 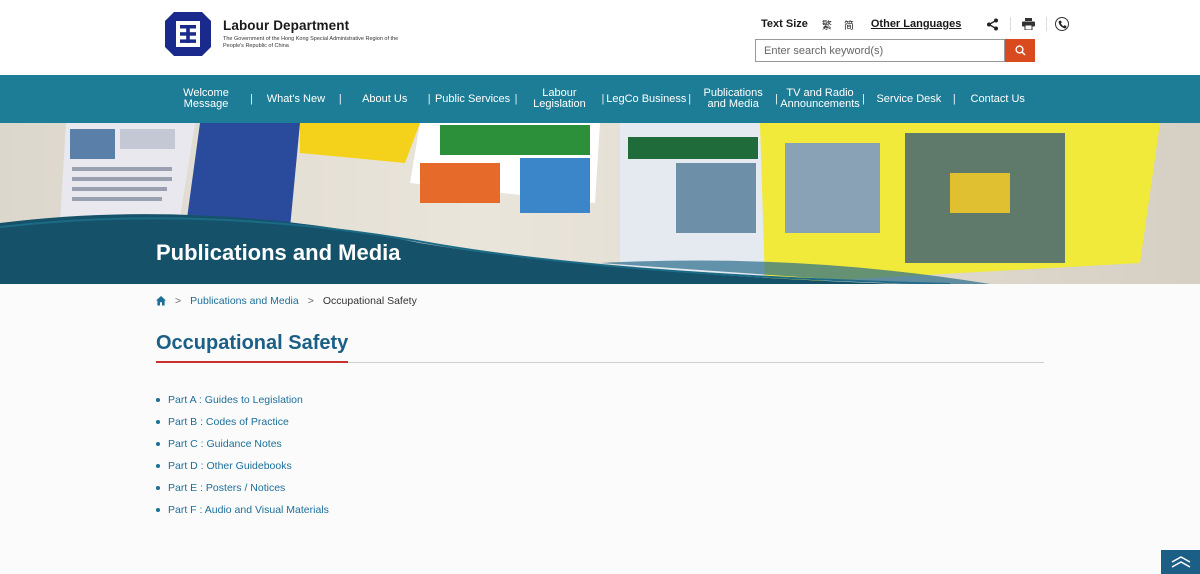 I want to click on search-bar, so click(x=895, y=50).